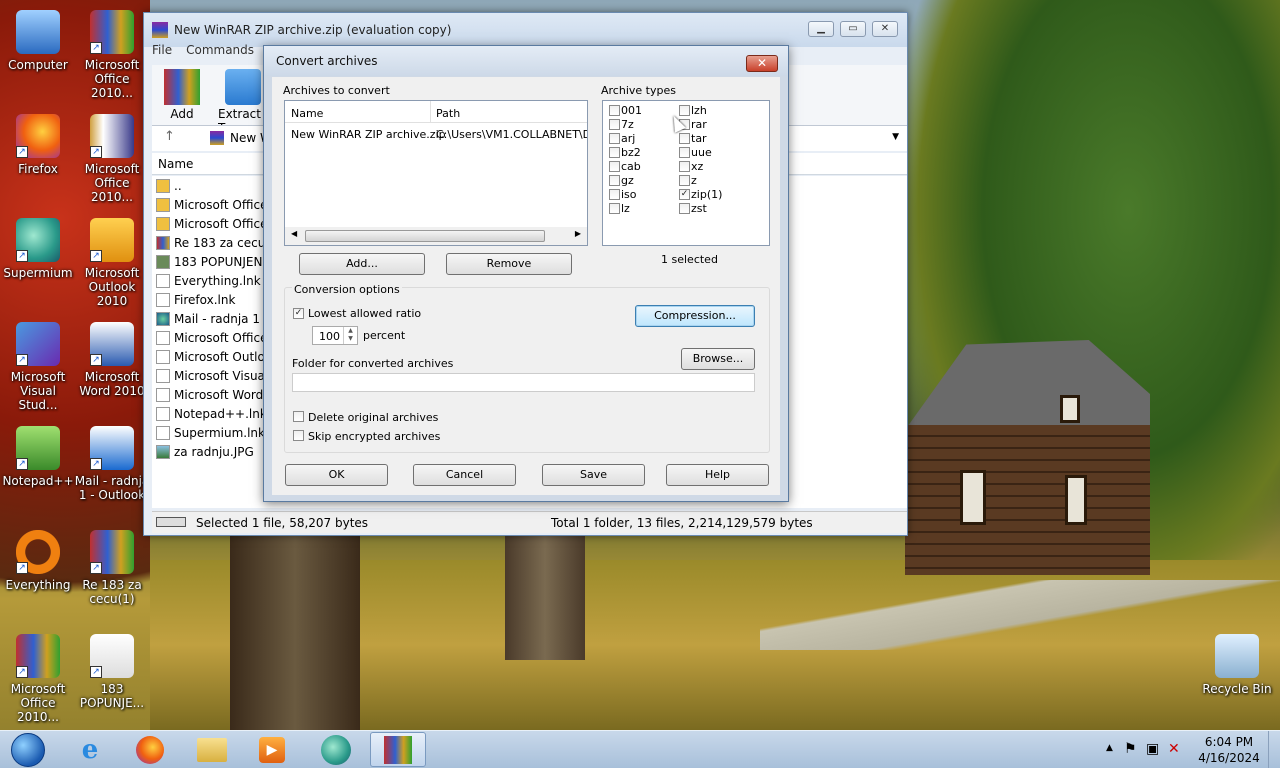  Describe the element at coordinates (209, 185) in the screenshot. I see `file-row: ..` at that location.